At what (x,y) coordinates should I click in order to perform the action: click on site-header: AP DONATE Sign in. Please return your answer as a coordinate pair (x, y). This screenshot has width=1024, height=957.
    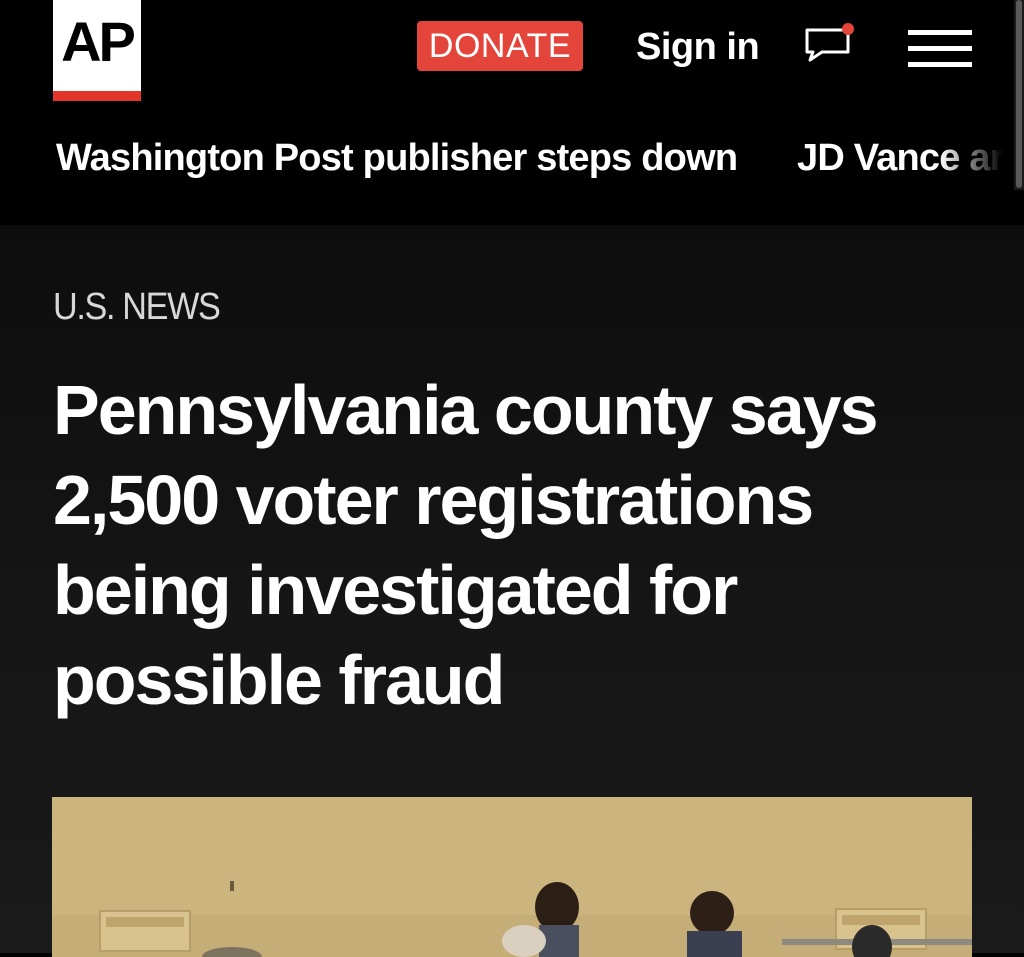
    Looking at the image, I should click on (512, 51).